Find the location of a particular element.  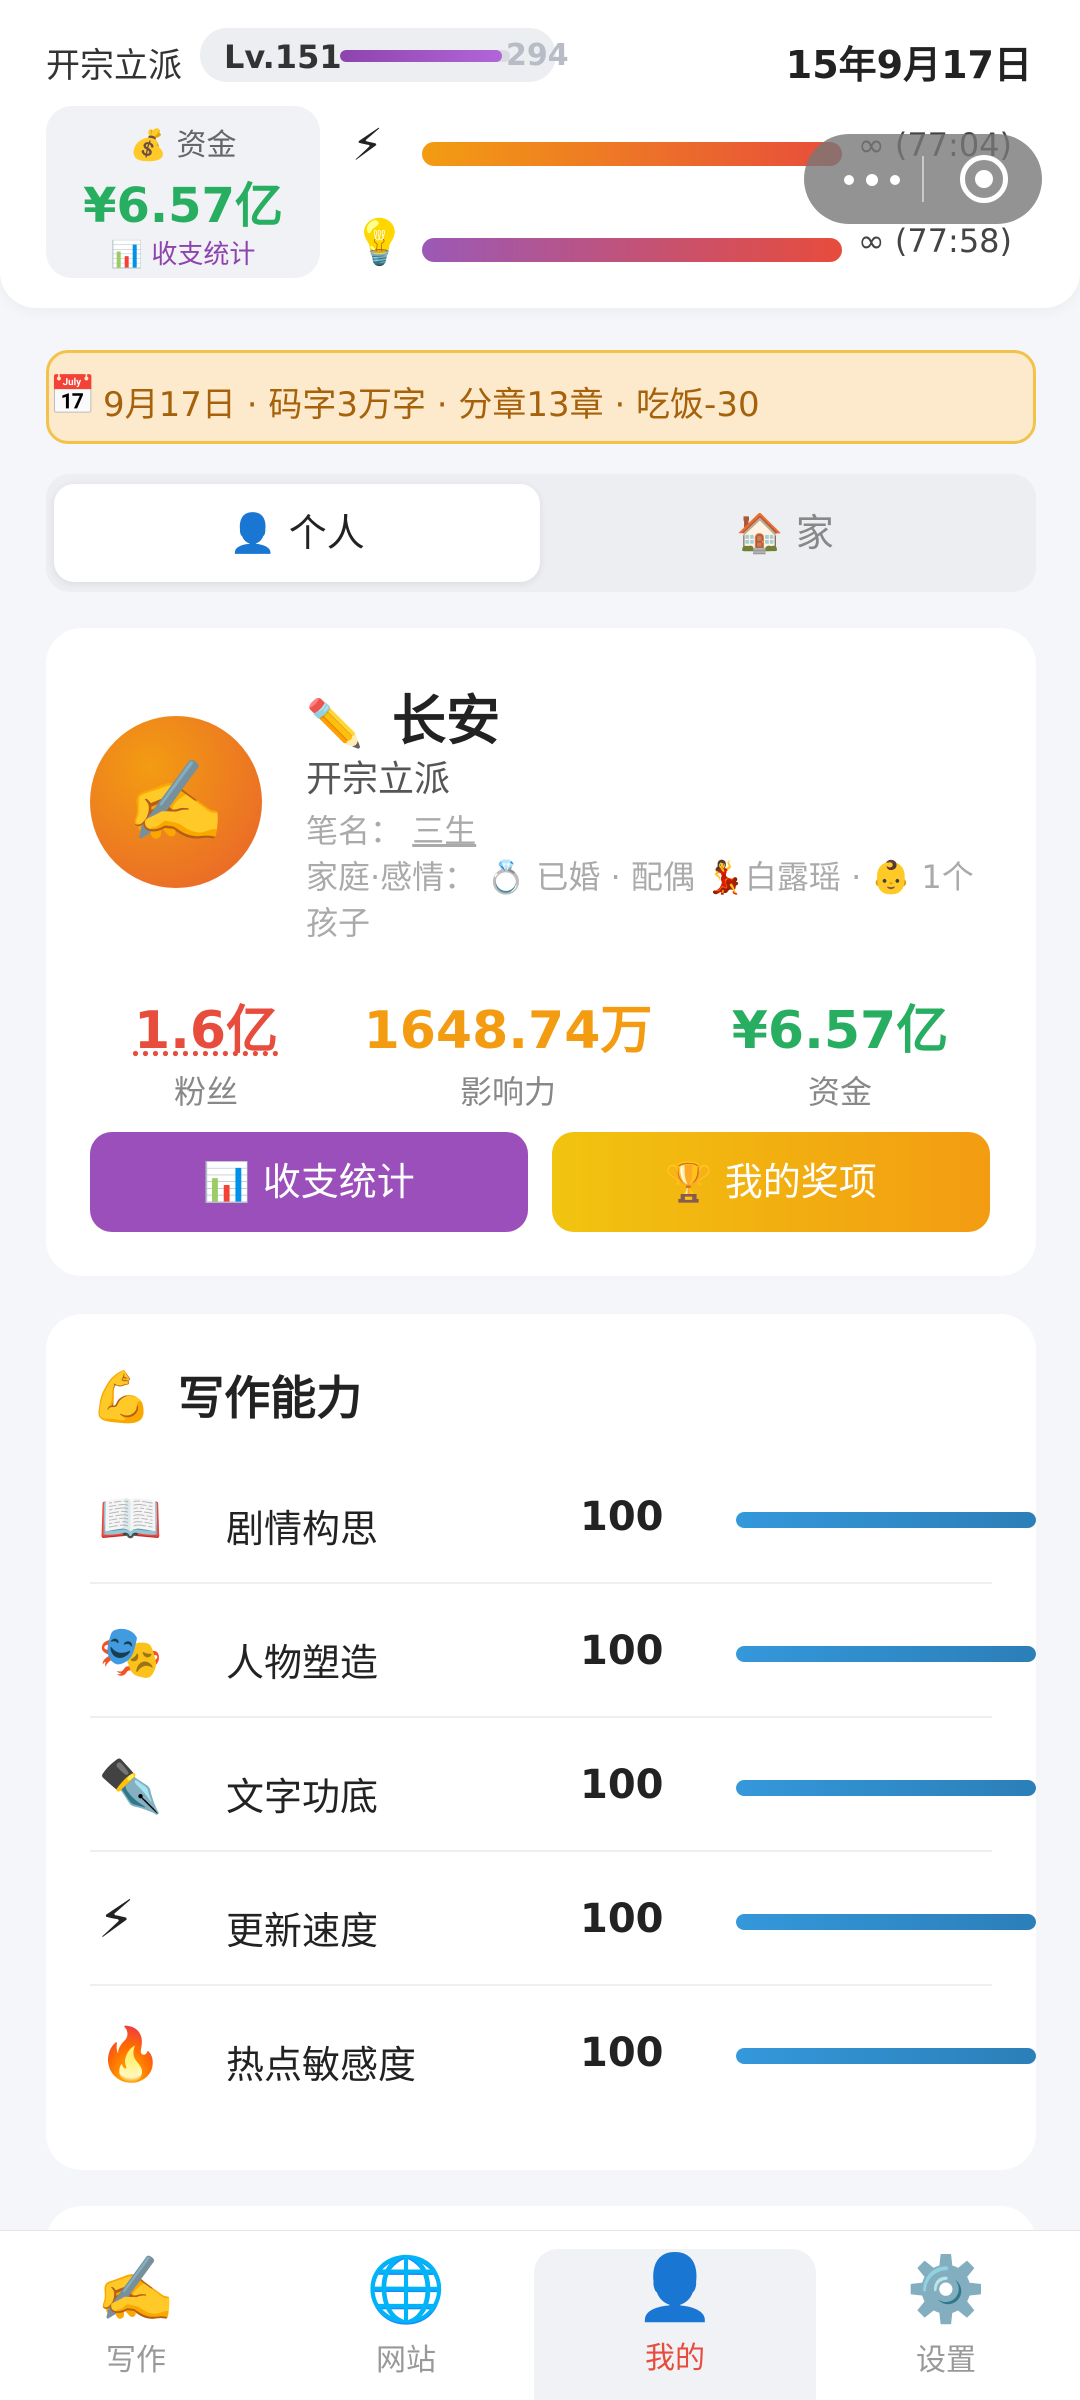

level-pill: Lv.151 294 is located at coordinates (384, 55).